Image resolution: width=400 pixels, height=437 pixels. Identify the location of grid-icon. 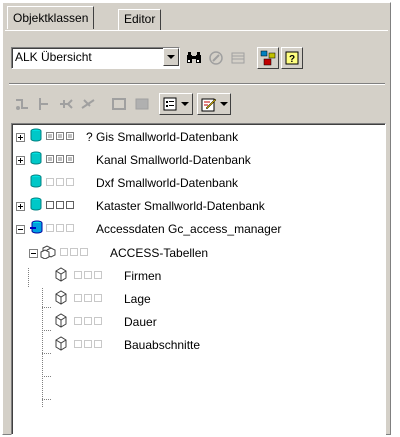
(238, 58).